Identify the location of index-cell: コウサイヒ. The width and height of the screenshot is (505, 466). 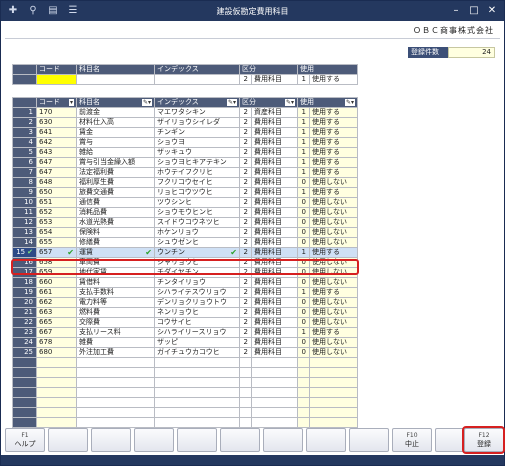
(197, 322).